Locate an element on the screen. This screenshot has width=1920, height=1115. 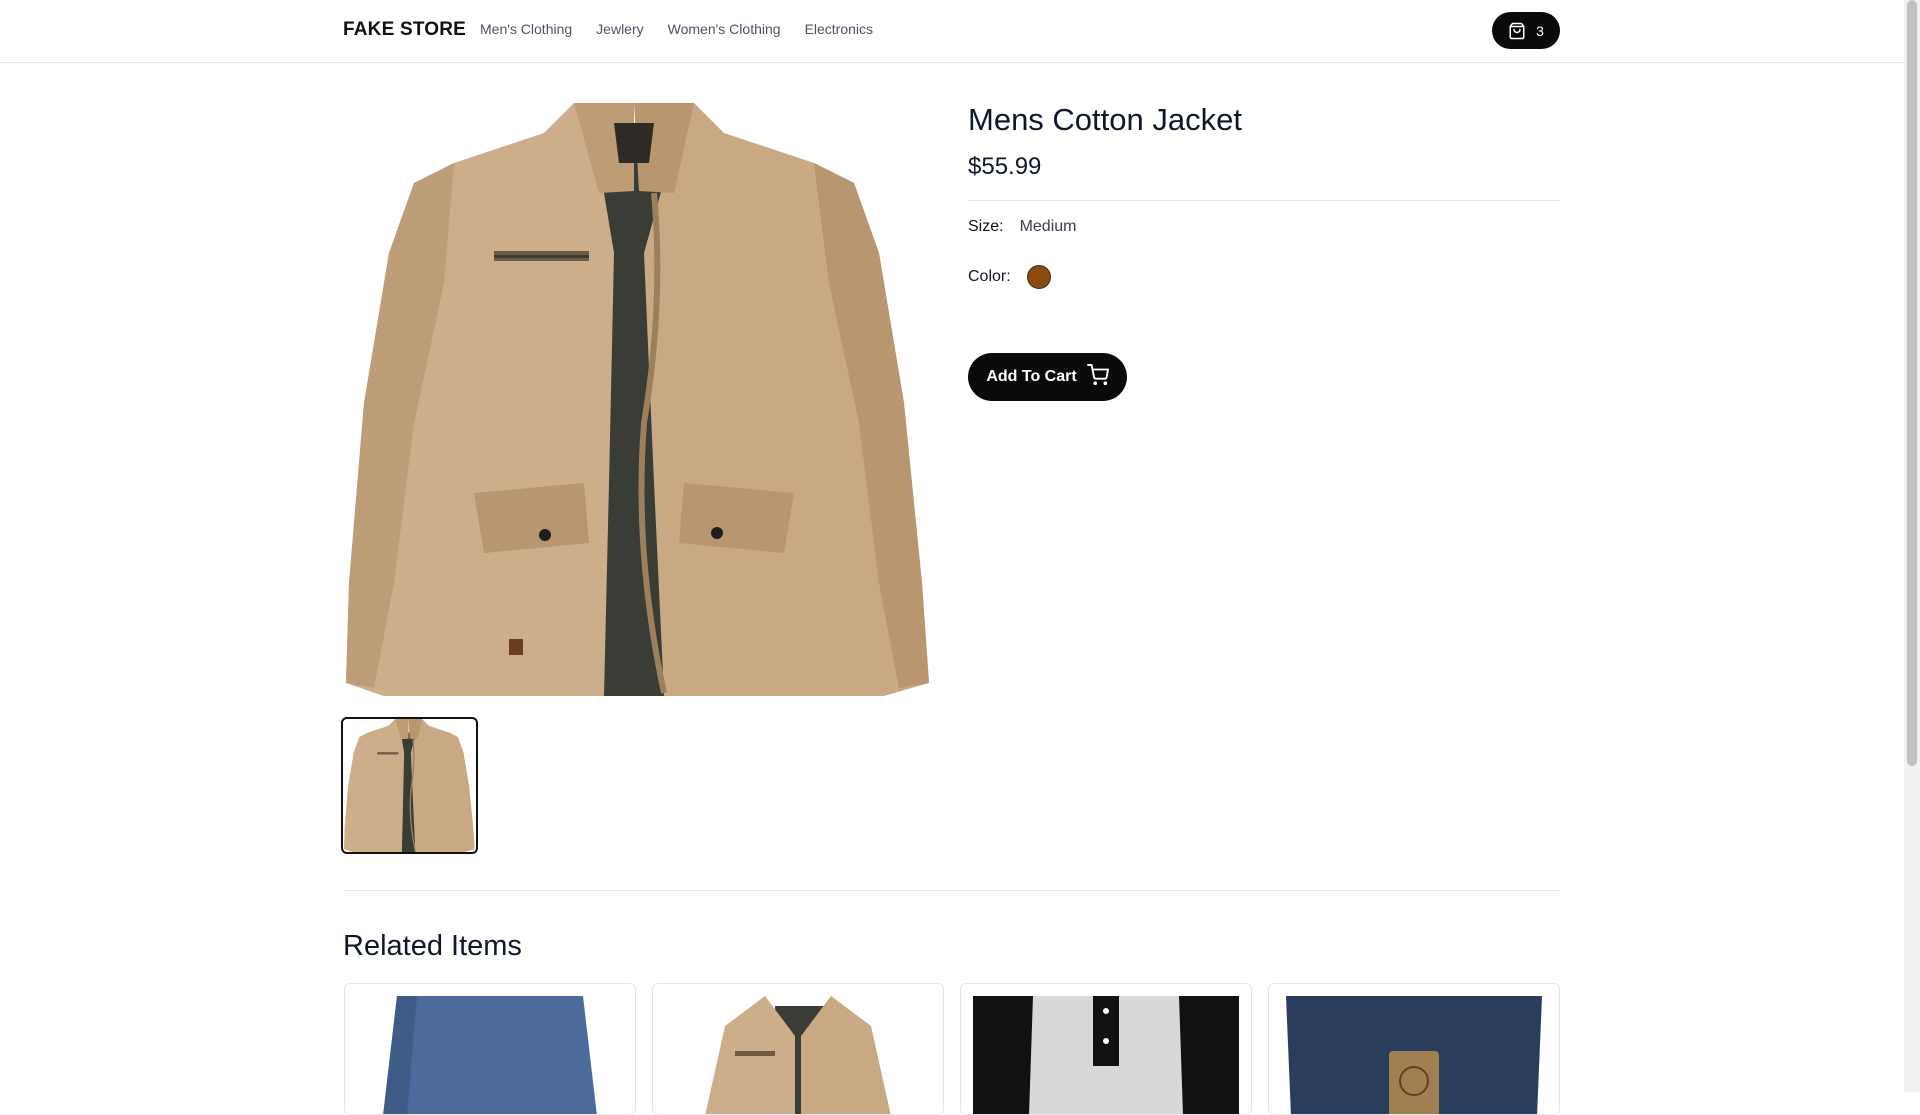
section-divider is located at coordinates (952, 890).